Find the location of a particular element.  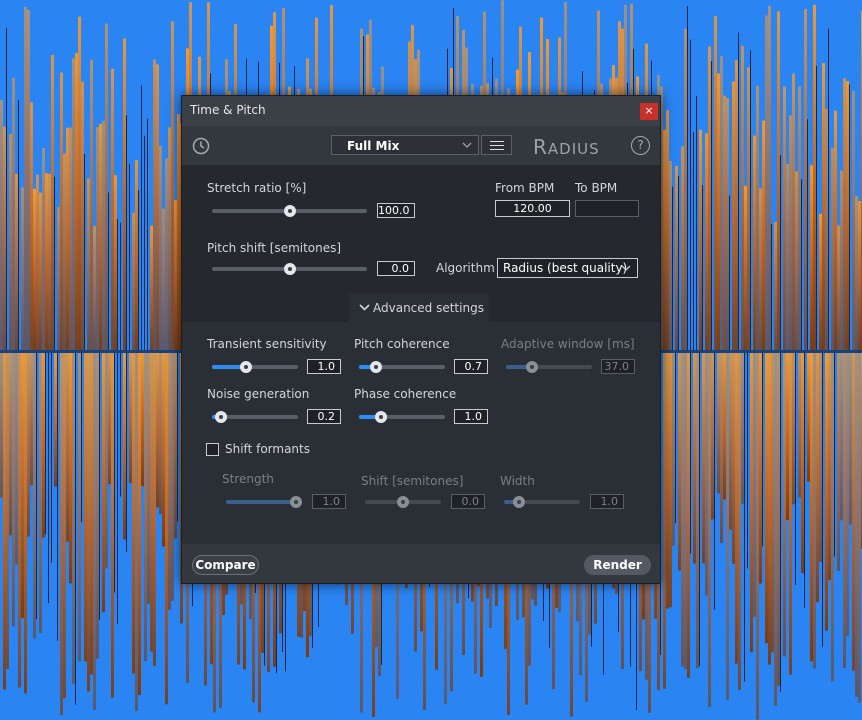

menu-icon is located at coordinates (497, 149).